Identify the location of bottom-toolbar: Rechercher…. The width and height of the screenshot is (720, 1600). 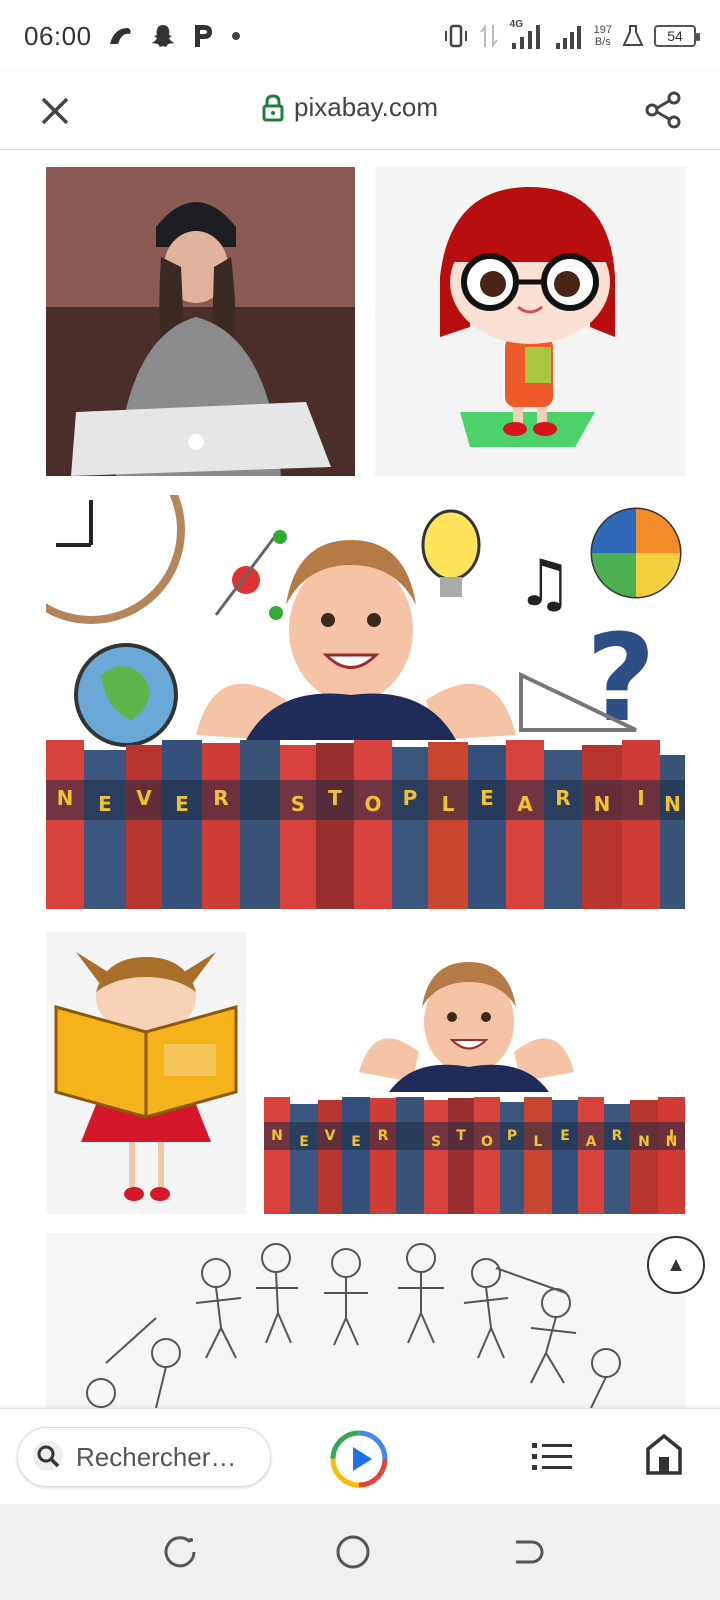
(360, 1456).